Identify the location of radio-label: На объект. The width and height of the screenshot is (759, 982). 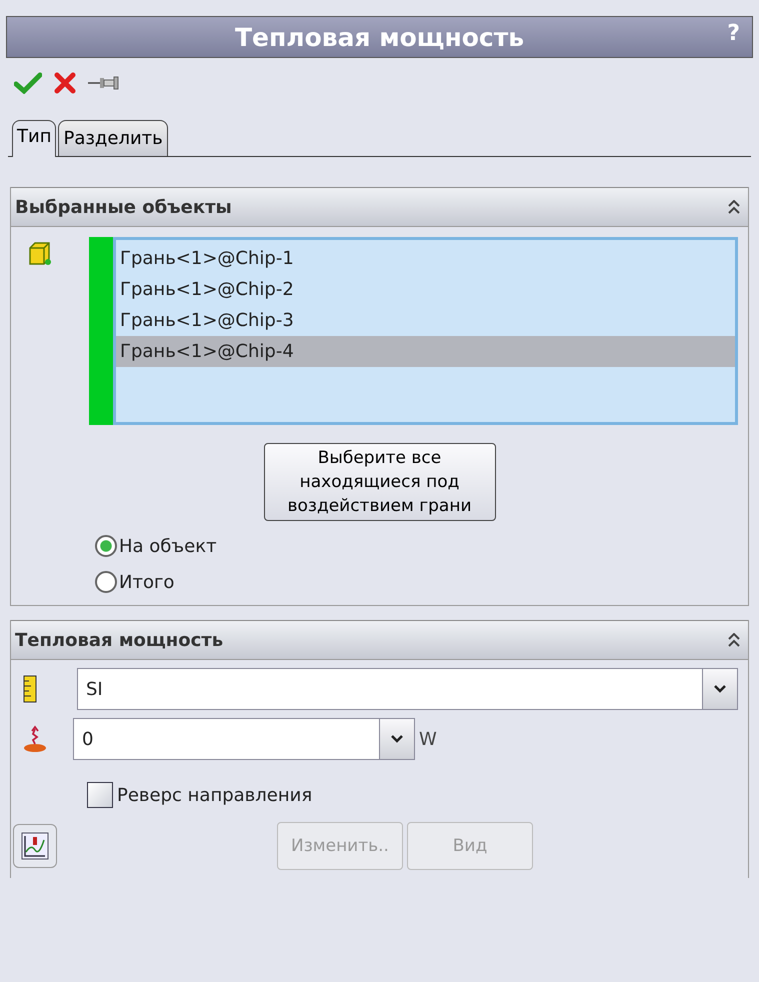
(168, 546).